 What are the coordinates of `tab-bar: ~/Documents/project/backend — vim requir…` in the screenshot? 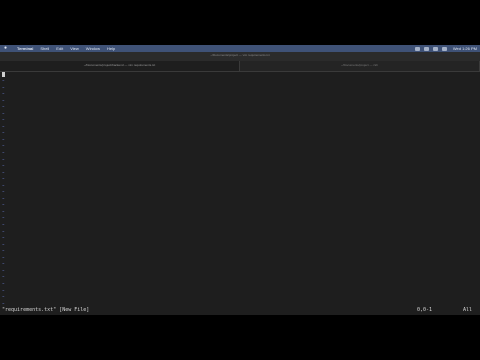 It's located at (240, 66).